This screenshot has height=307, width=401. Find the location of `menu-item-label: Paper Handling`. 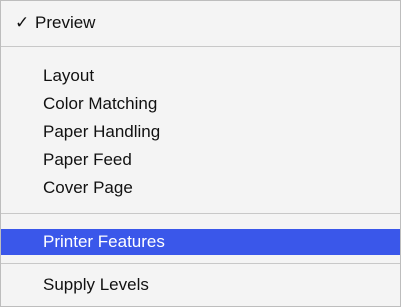

menu-item-label: Paper Handling is located at coordinates (102, 131).